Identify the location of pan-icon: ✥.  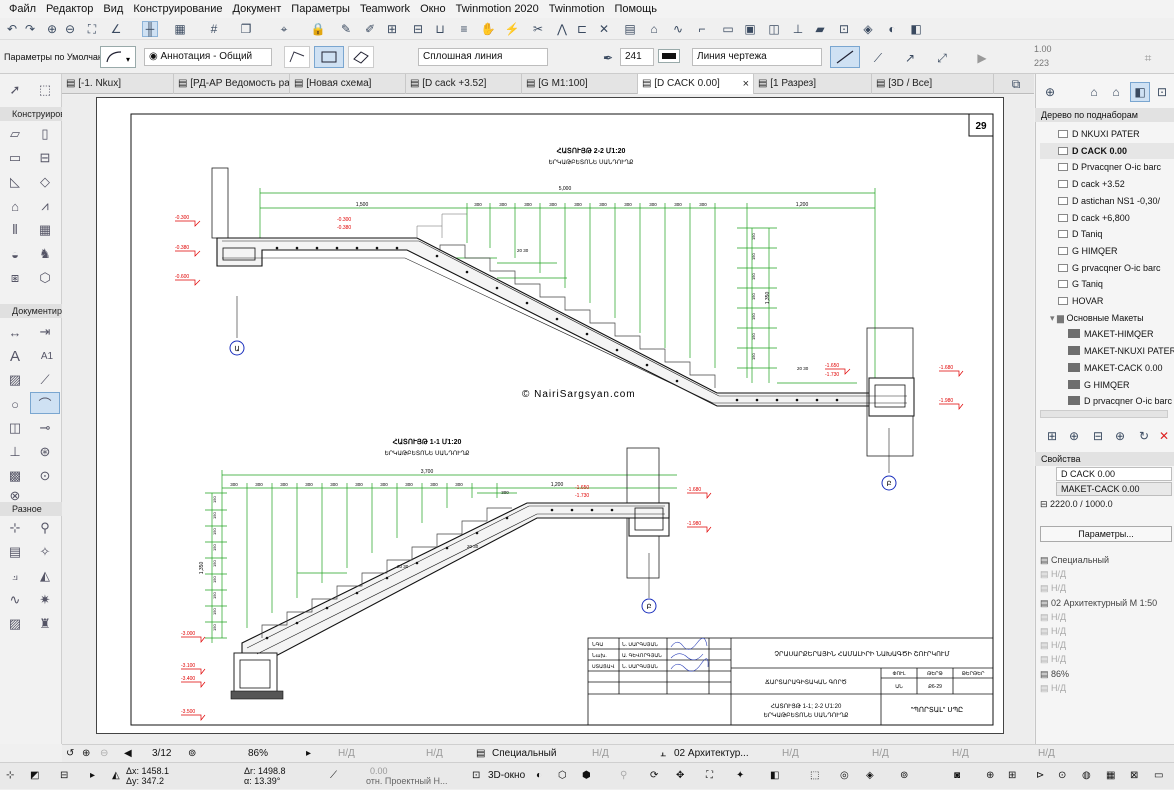
(680, 776).